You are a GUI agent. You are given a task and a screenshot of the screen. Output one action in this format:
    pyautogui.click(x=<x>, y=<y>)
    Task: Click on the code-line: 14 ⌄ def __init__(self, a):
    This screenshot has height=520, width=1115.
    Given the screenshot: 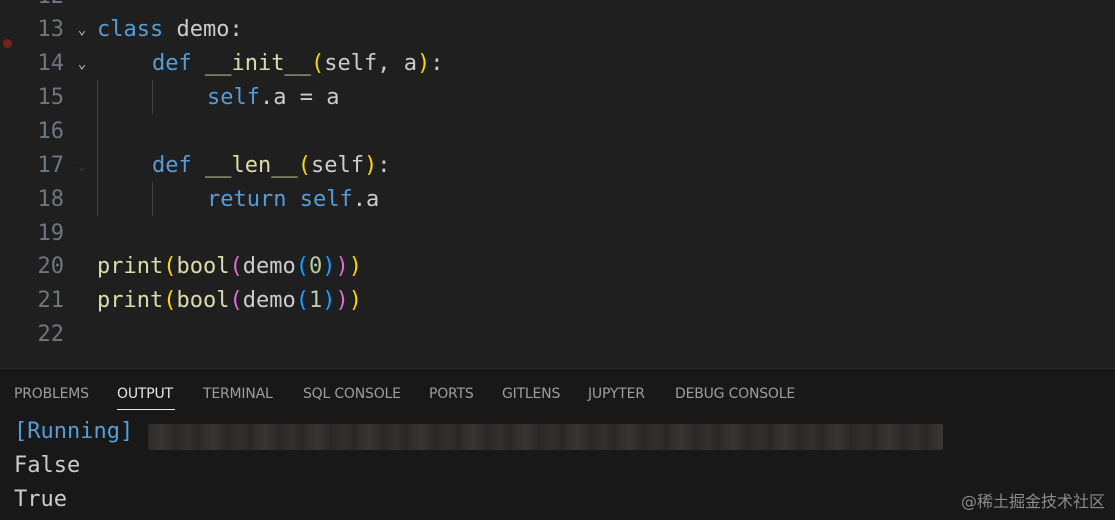 What is the action you would take?
    pyautogui.click(x=557, y=64)
    